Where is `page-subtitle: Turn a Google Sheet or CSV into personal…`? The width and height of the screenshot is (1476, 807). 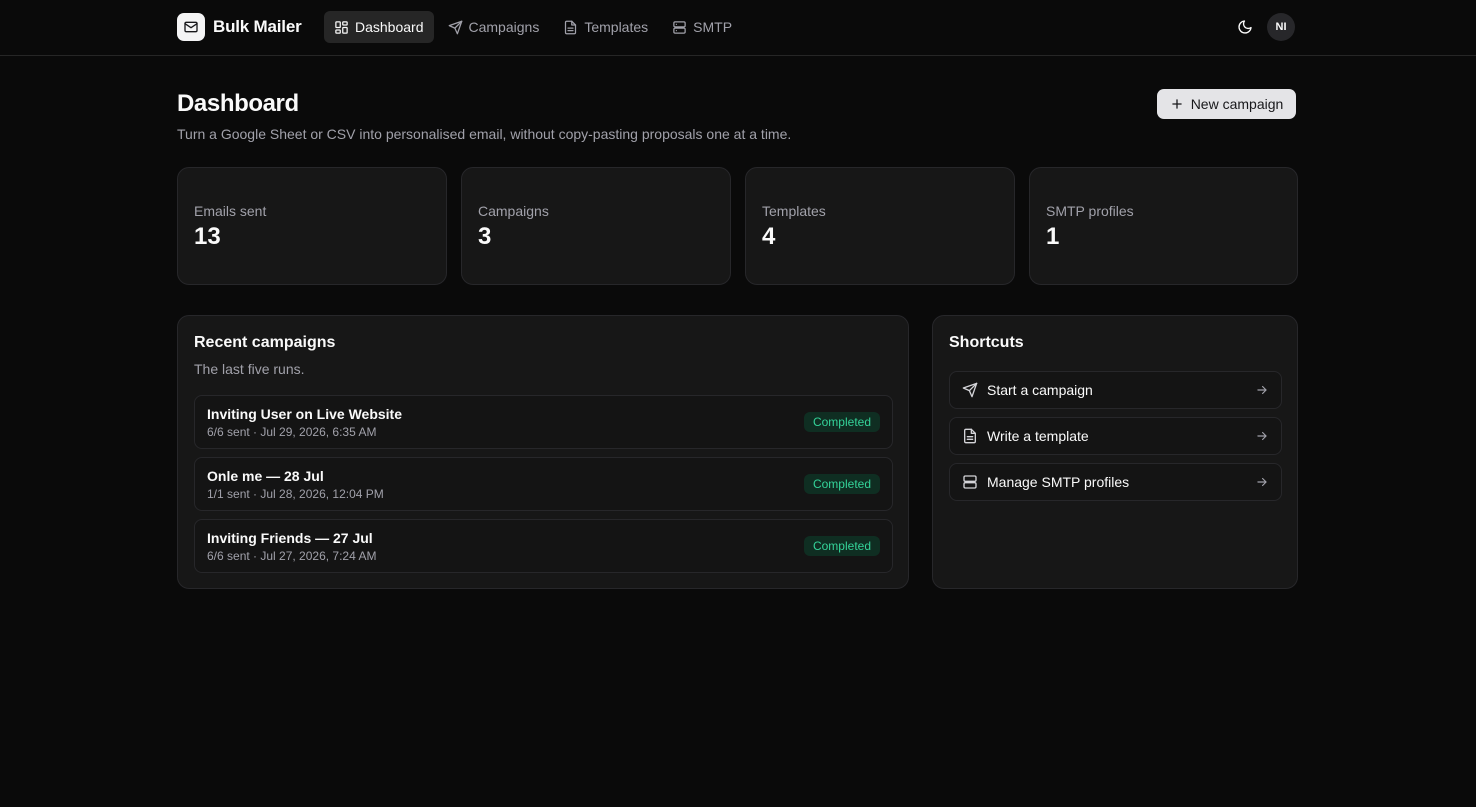
page-subtitle: Turn a Google Sheet or CSV into personal… is located at coordinates (484, 134).